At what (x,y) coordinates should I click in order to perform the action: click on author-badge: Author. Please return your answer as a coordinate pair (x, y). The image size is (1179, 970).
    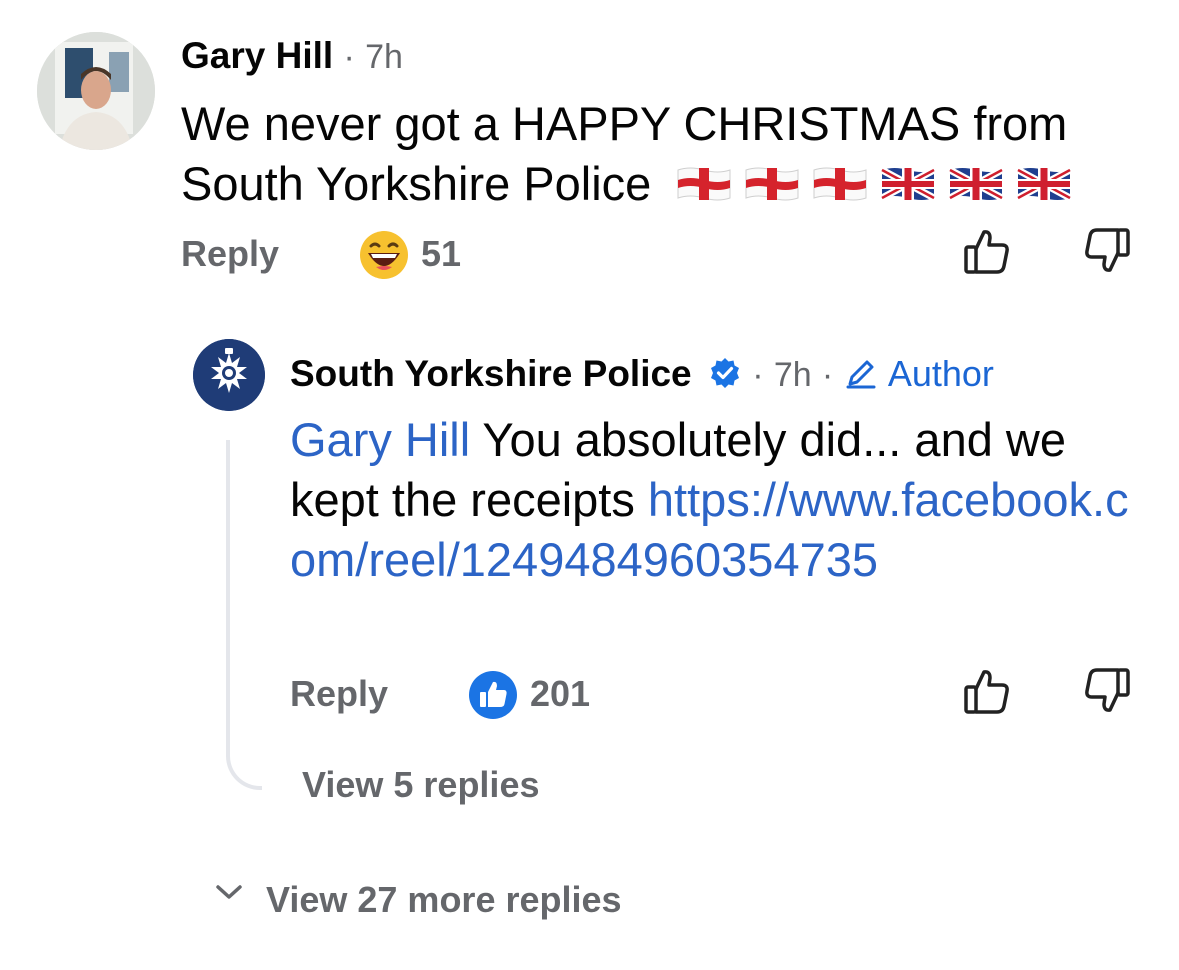
    Looking at the image, I should click on (940, 373).